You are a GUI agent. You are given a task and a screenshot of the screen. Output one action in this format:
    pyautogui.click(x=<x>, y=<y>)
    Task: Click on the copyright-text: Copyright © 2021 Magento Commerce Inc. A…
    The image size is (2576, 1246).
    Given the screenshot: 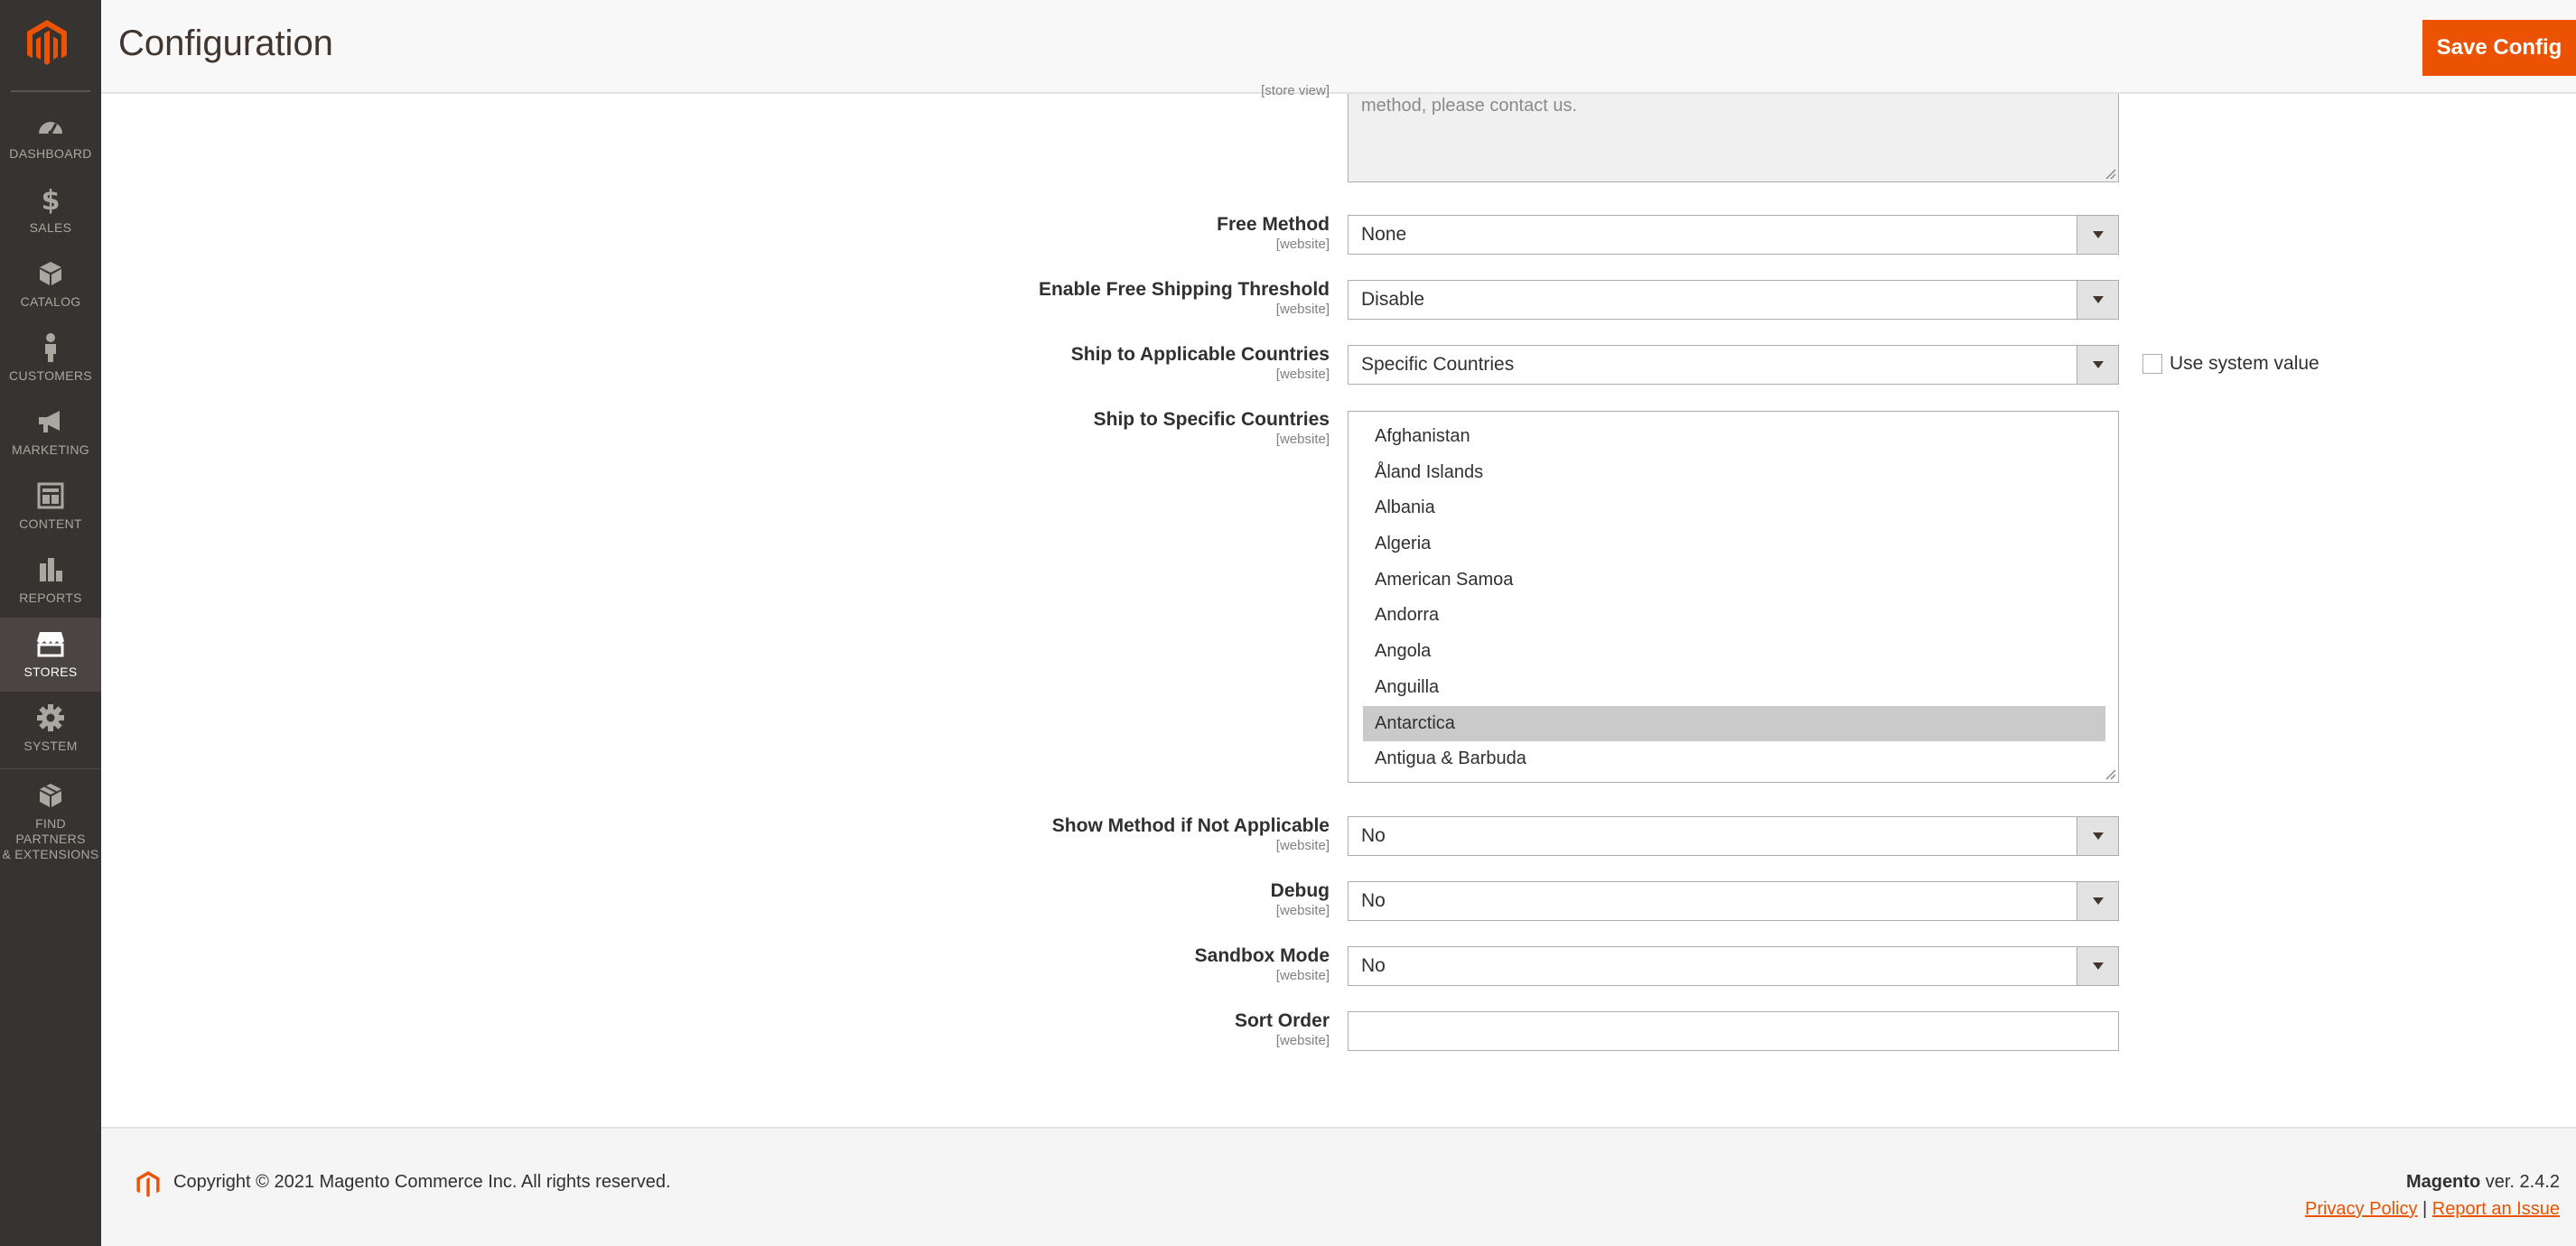 What is the action you would take?
    pyautogui.click(x=422, y=1182)
    